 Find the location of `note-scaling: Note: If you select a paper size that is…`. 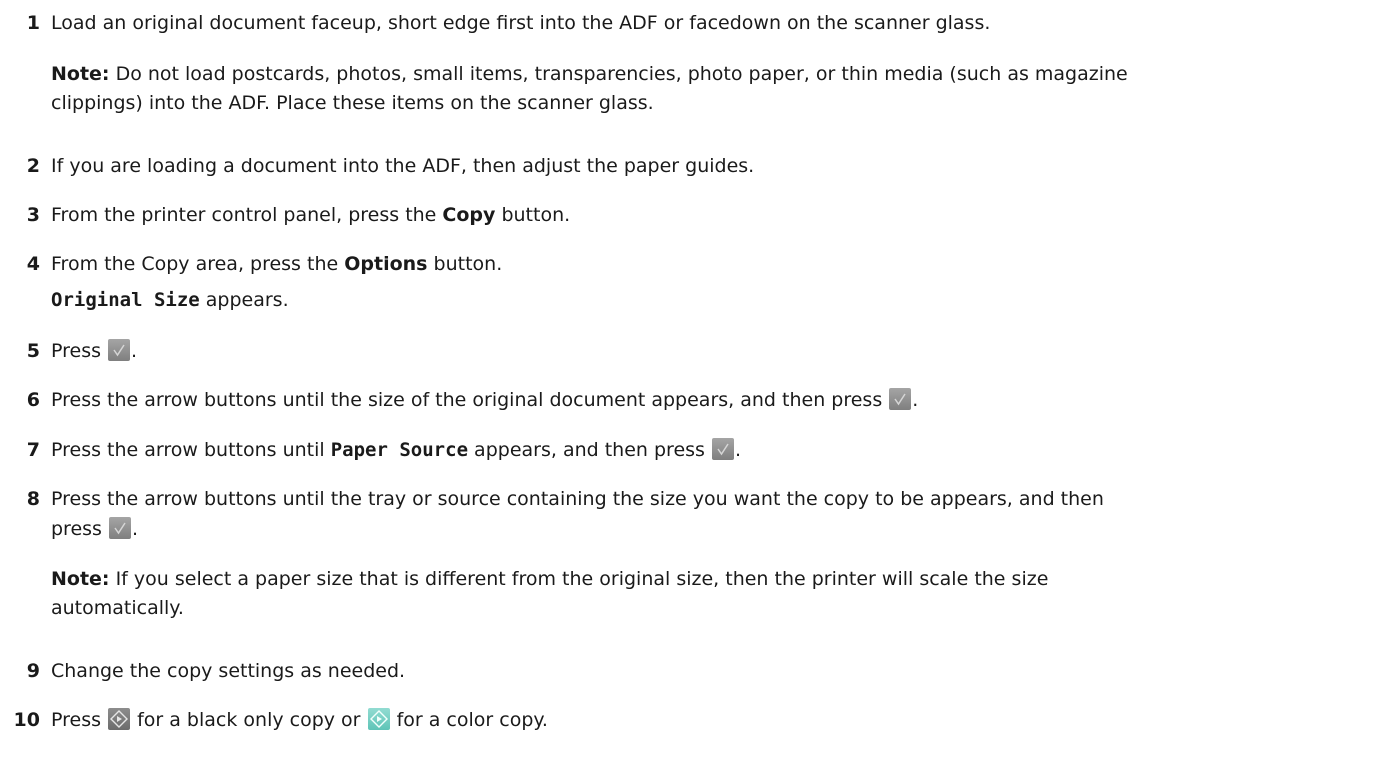

note-scaling: Note: If you select a paper size that is… is located at coordinates (706, 594).